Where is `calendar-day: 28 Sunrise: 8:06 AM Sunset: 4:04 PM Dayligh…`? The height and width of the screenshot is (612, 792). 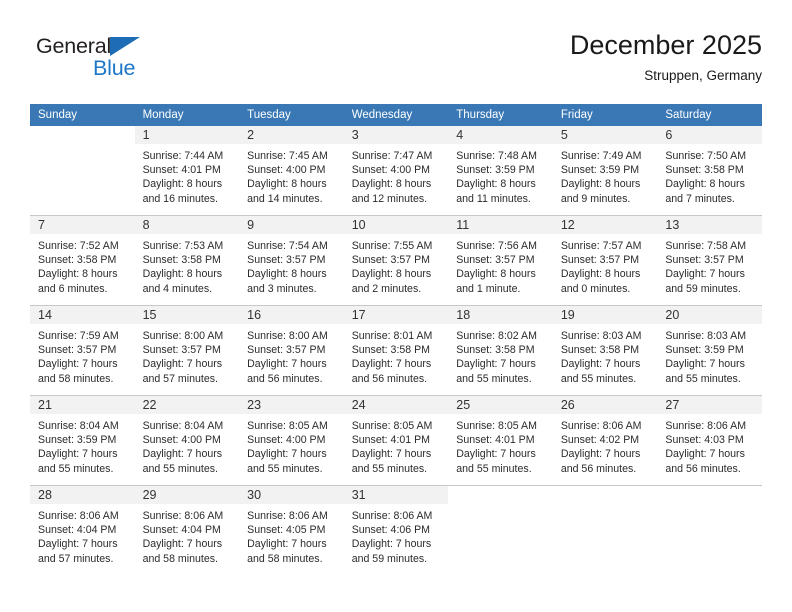 calendar-day: 28 Sunrise: 8:06 AM Sunset: 4:04 PM Dayligh… is located at coordinates (82, 530).